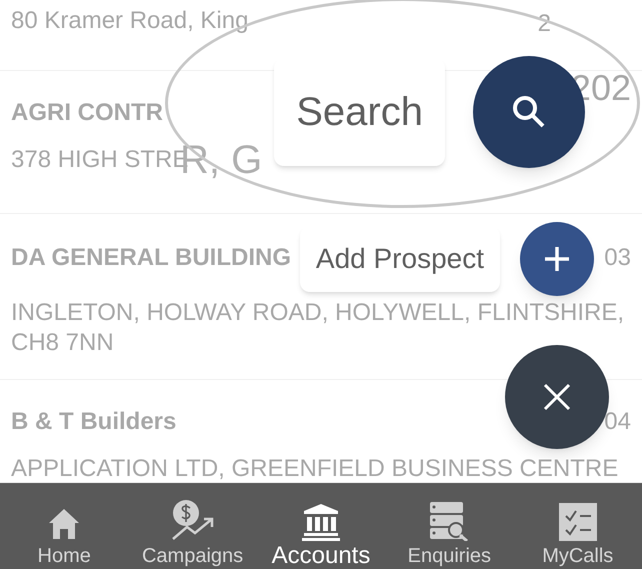 Image resolution: width=642 pixels, height=569 pixels. Describe the element at coordinates (359, 112) in the screenshot. I see `action-label: Search` at that location.